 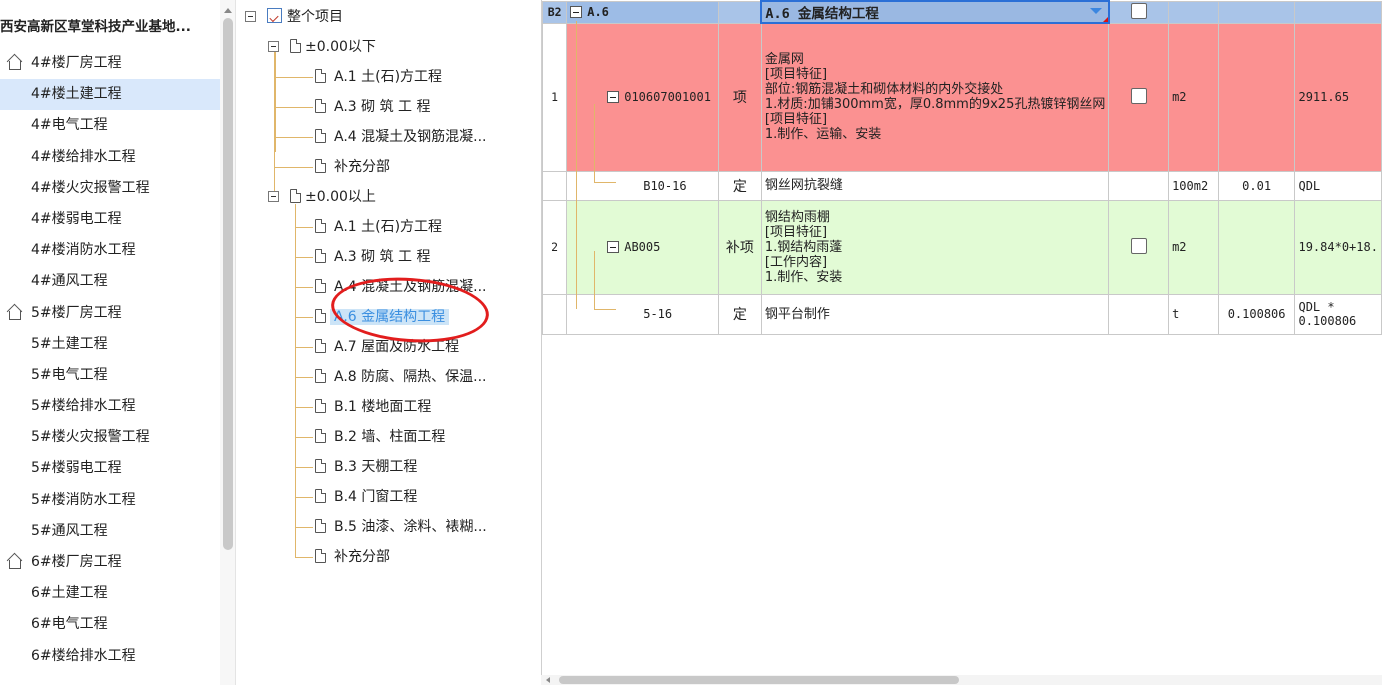 What do you see at coordinates (368, 497) in the screenshot?
I see `tree-item: B.4 门窗工程` at bounding box center [368, 497].